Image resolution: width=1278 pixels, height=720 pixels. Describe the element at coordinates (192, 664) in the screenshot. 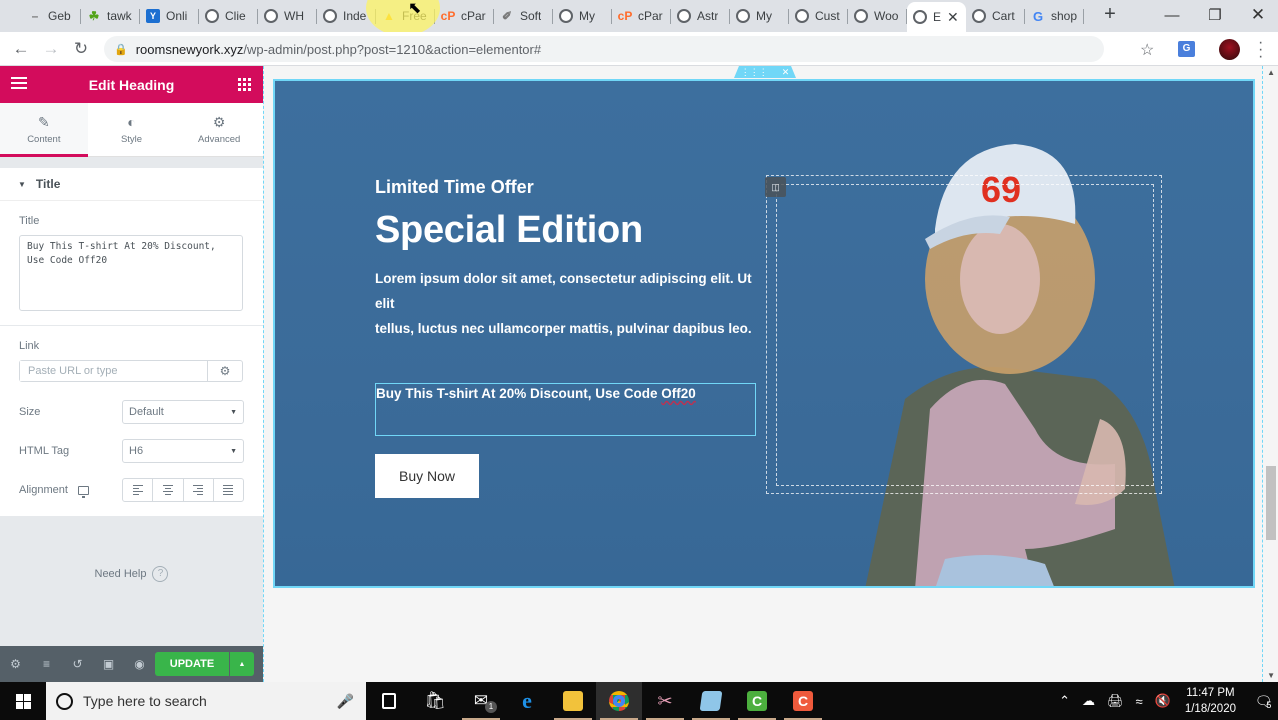

I see `update-button: UPDATE` at that location.